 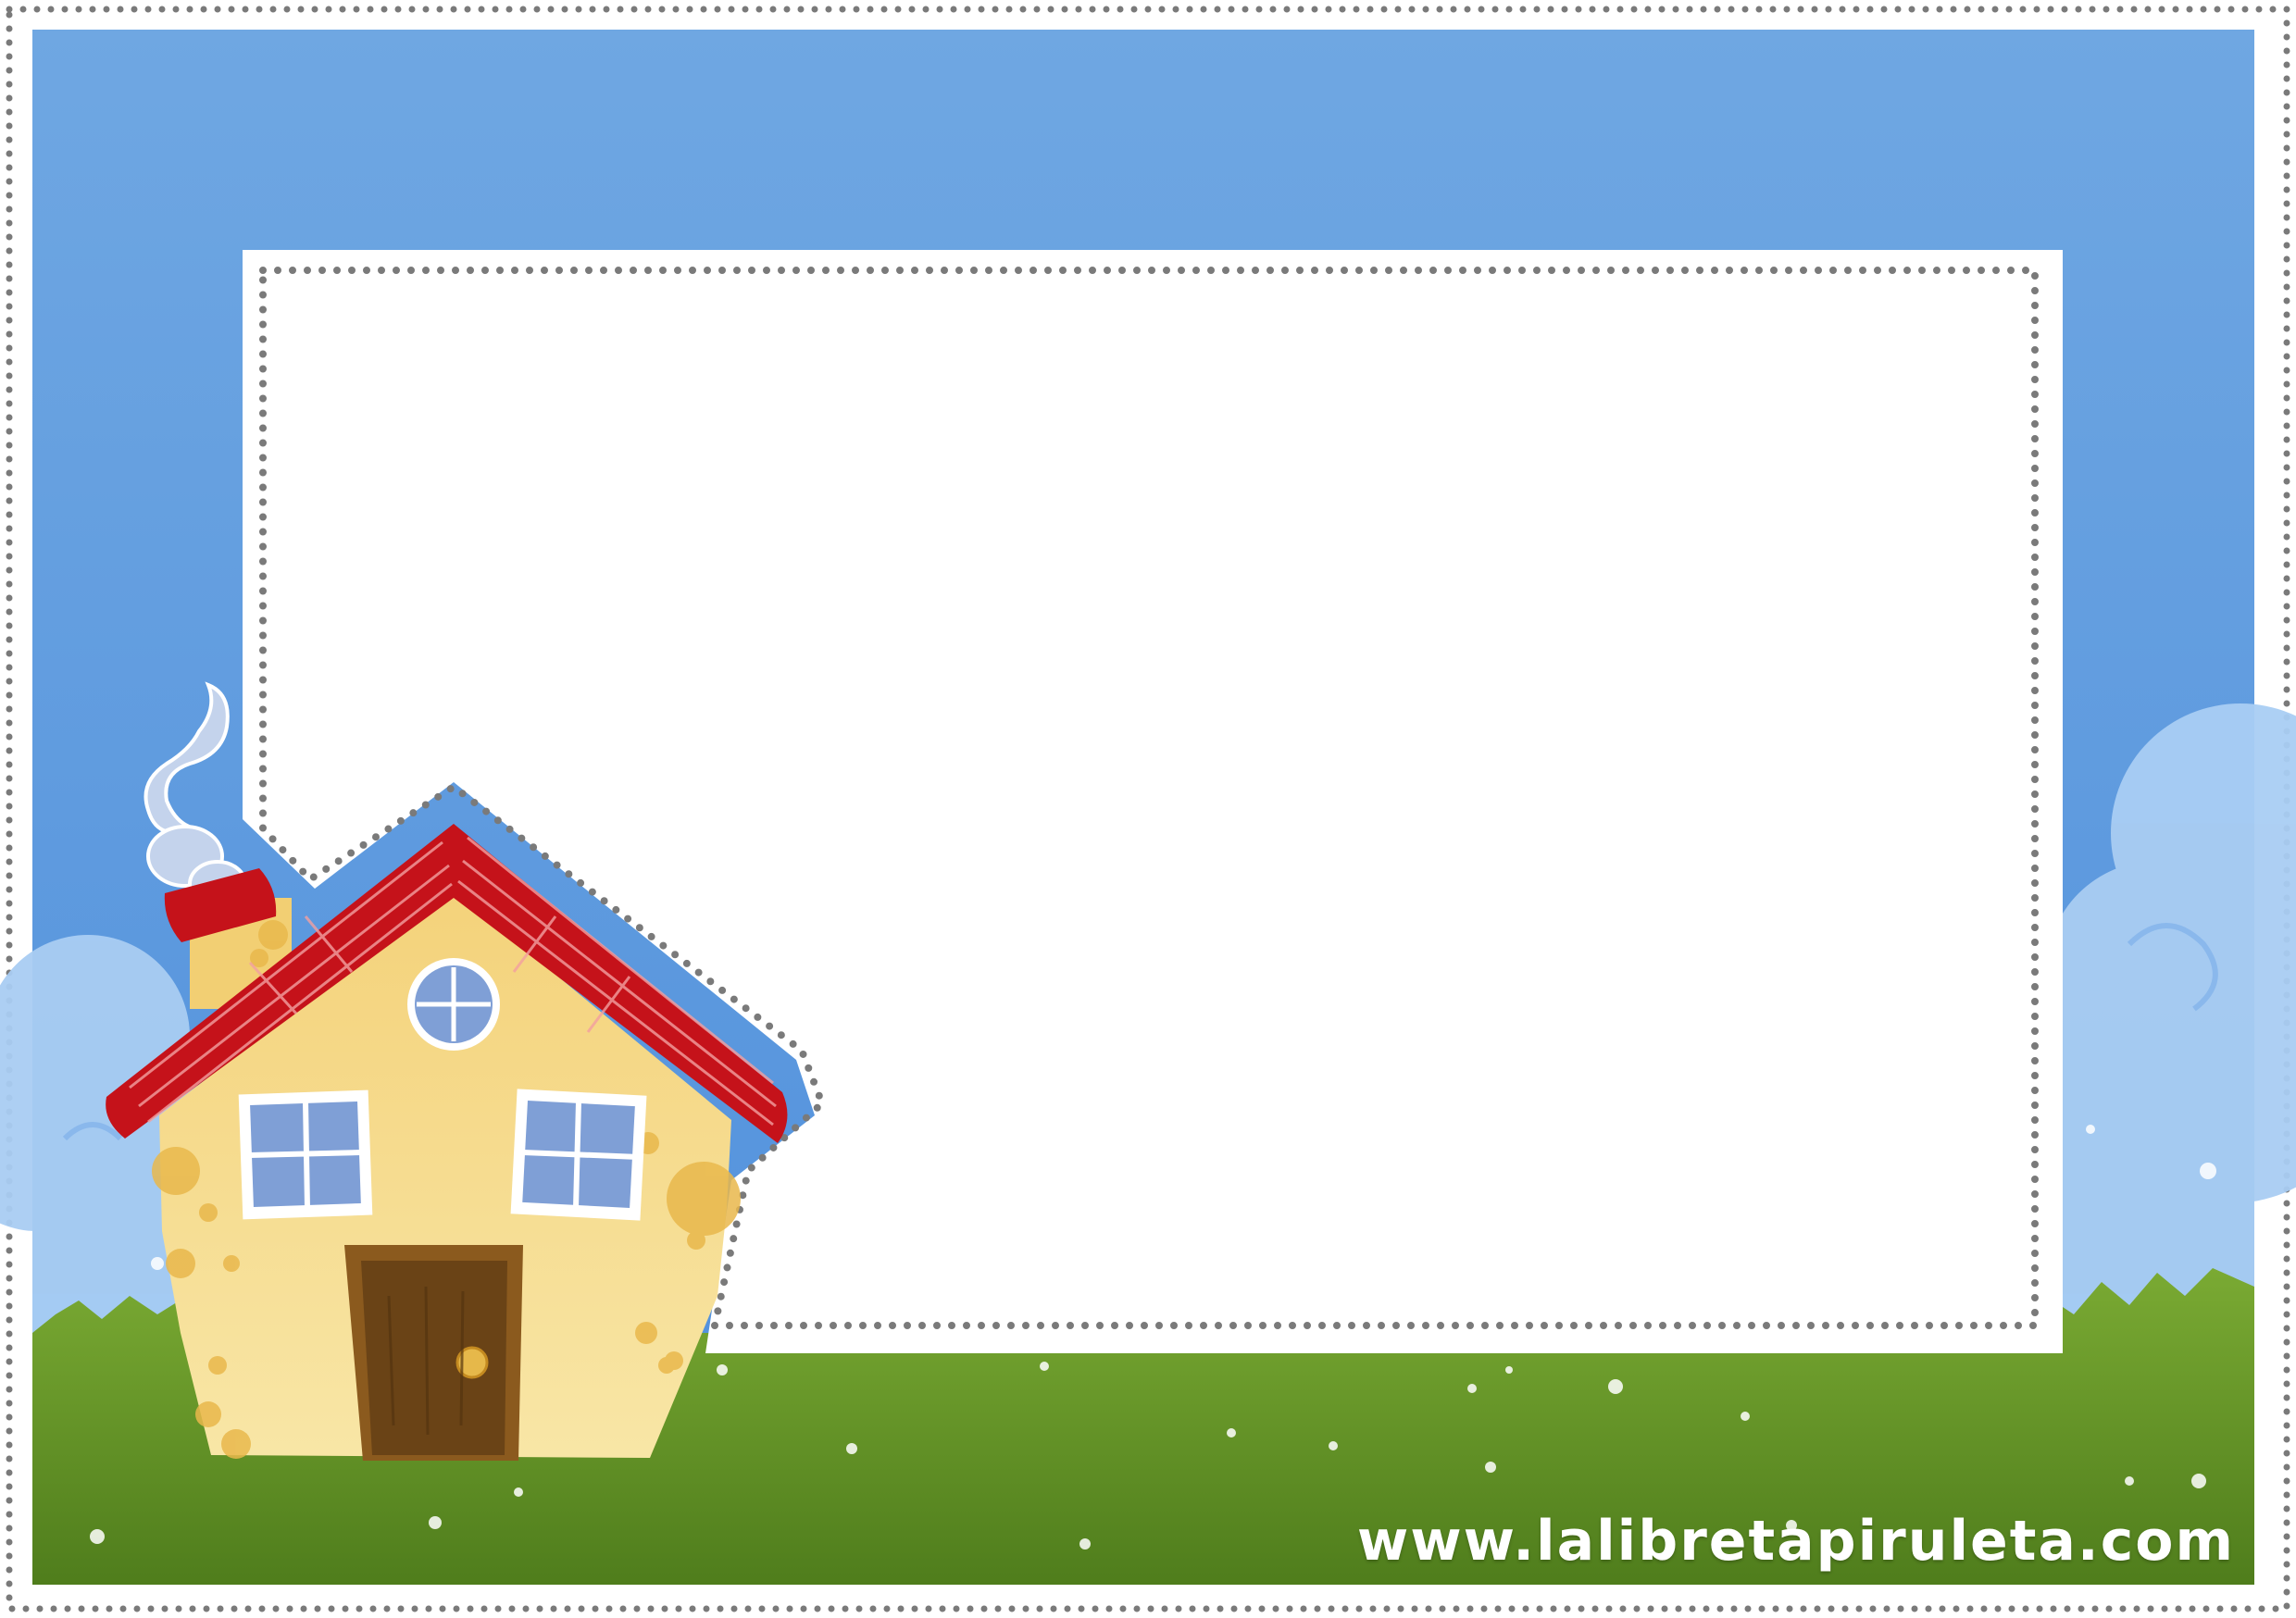 What do you see at coordinates (578, 1155) in the screenshot?
I see `window-right` at bounding box center [578, 1155].